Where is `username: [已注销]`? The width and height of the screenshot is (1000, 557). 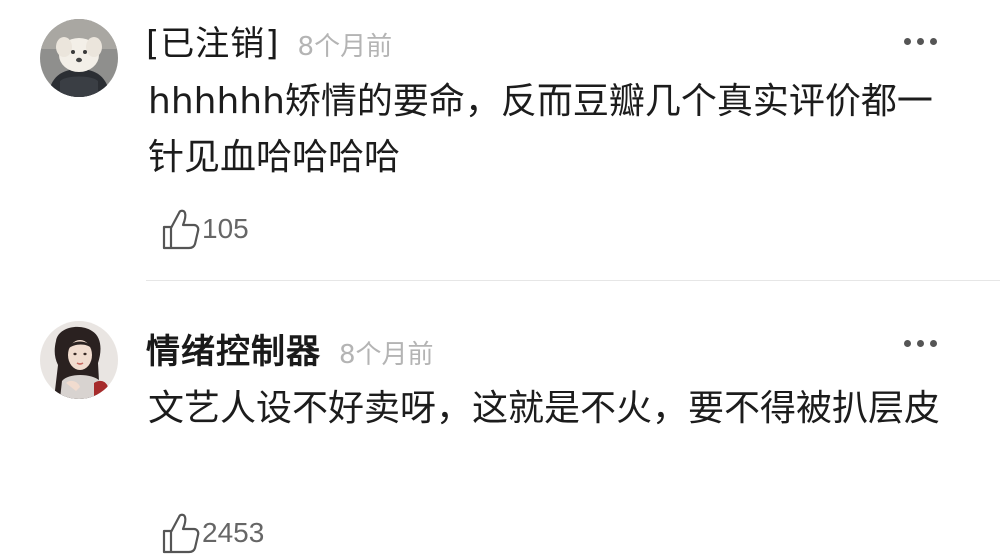 username: [已注销] is located at coordinates (213, 40).